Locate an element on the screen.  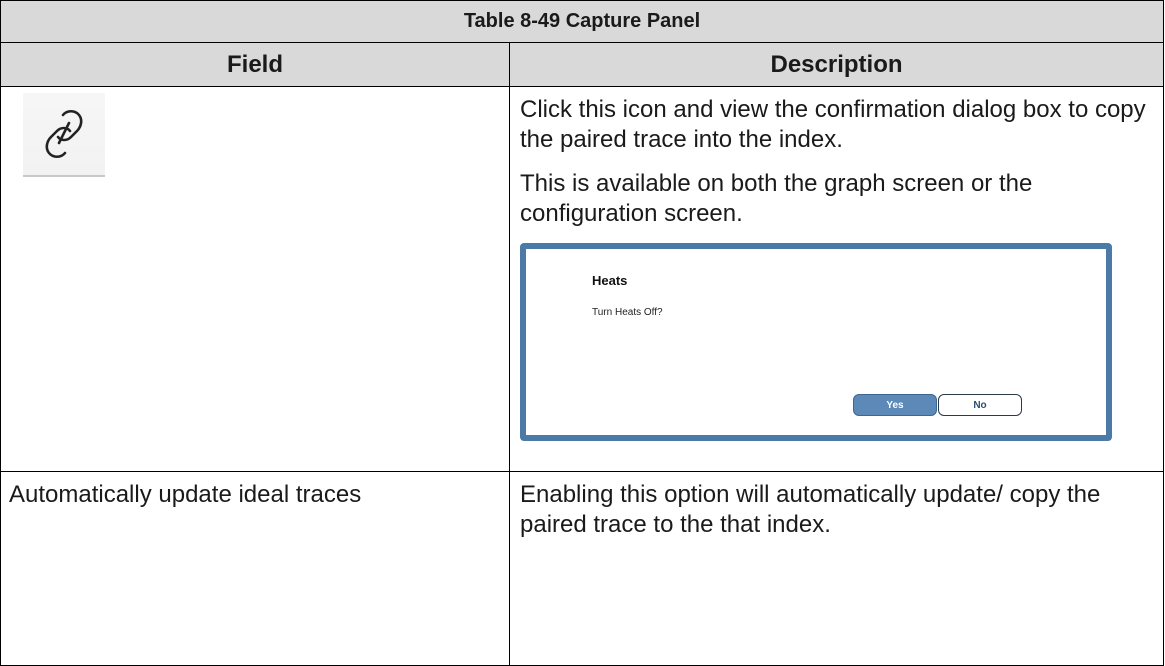
field-label: Automatically update ideal traces is located at coordinates (185, 494).